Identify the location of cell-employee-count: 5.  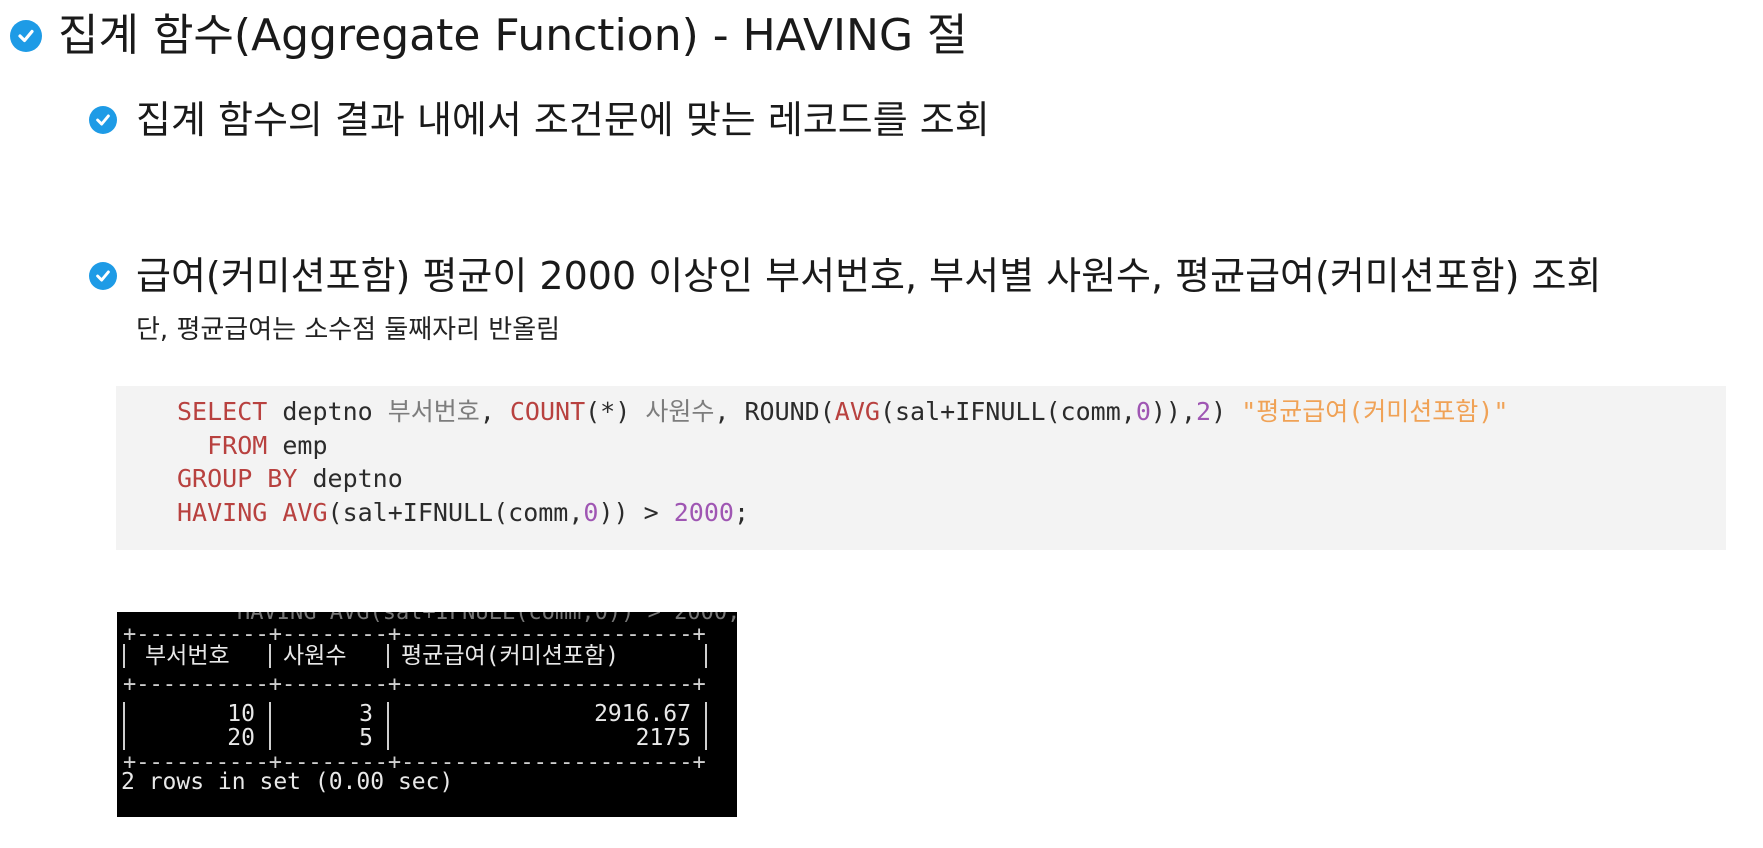
(366, 738).